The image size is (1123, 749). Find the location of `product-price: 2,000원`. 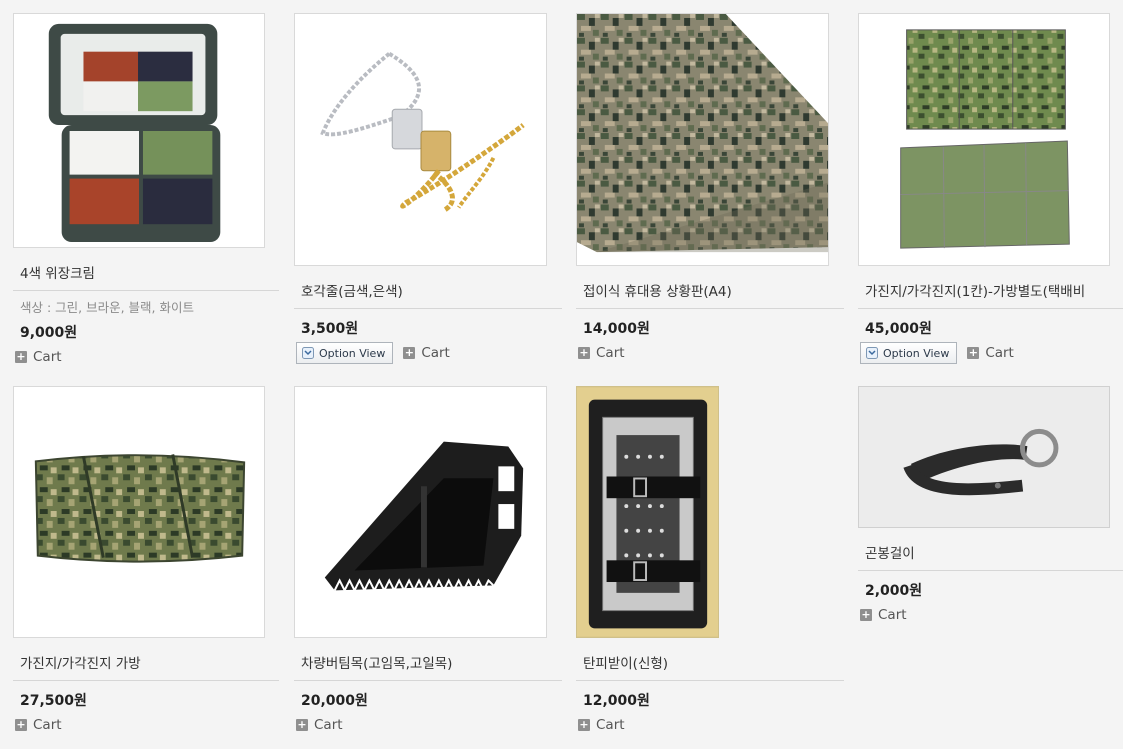

product-price: 2,000원 is located at coordinates (894, 591).